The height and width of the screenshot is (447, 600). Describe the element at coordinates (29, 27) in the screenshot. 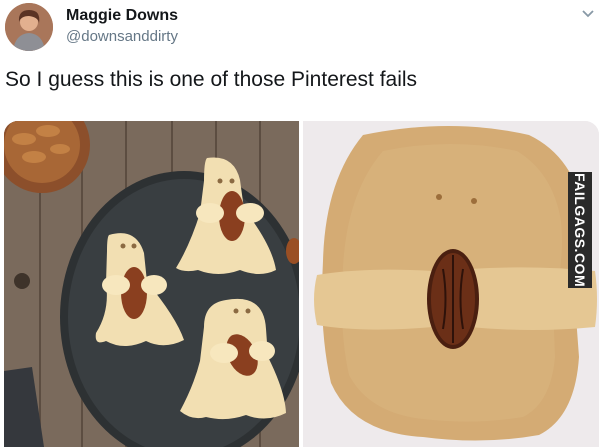

I see `avatar` at that location.